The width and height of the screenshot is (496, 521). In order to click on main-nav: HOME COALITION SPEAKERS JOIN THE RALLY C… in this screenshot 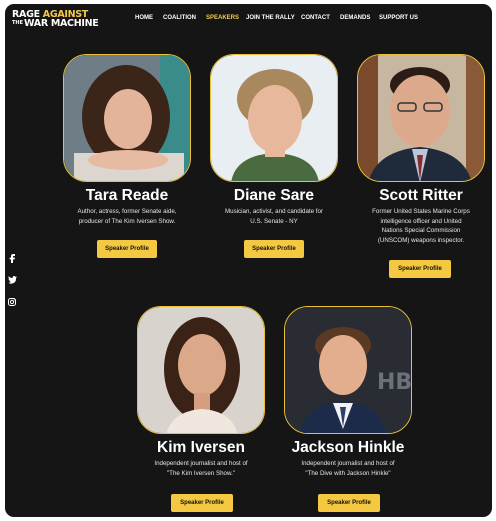, I will do `click(248, 20)`.